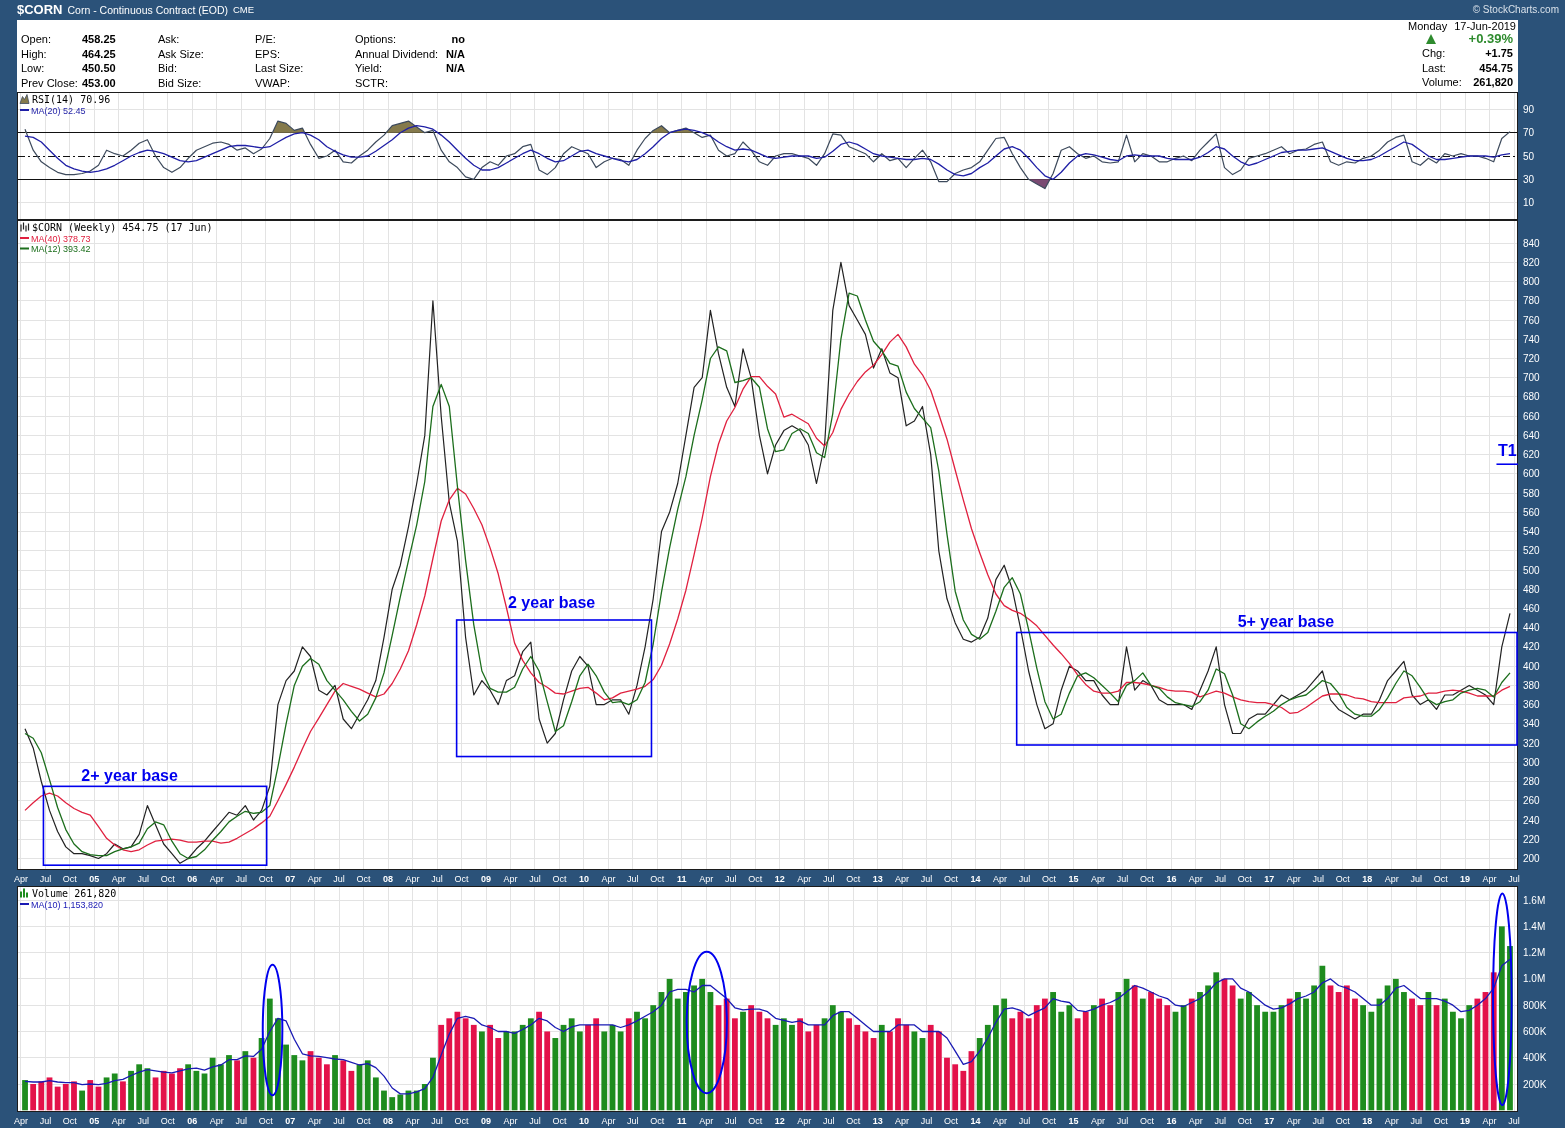 The height and width of the screenshot is (1128, 1565). I want to click on y-axis-label: 840, so click(1531, 243).